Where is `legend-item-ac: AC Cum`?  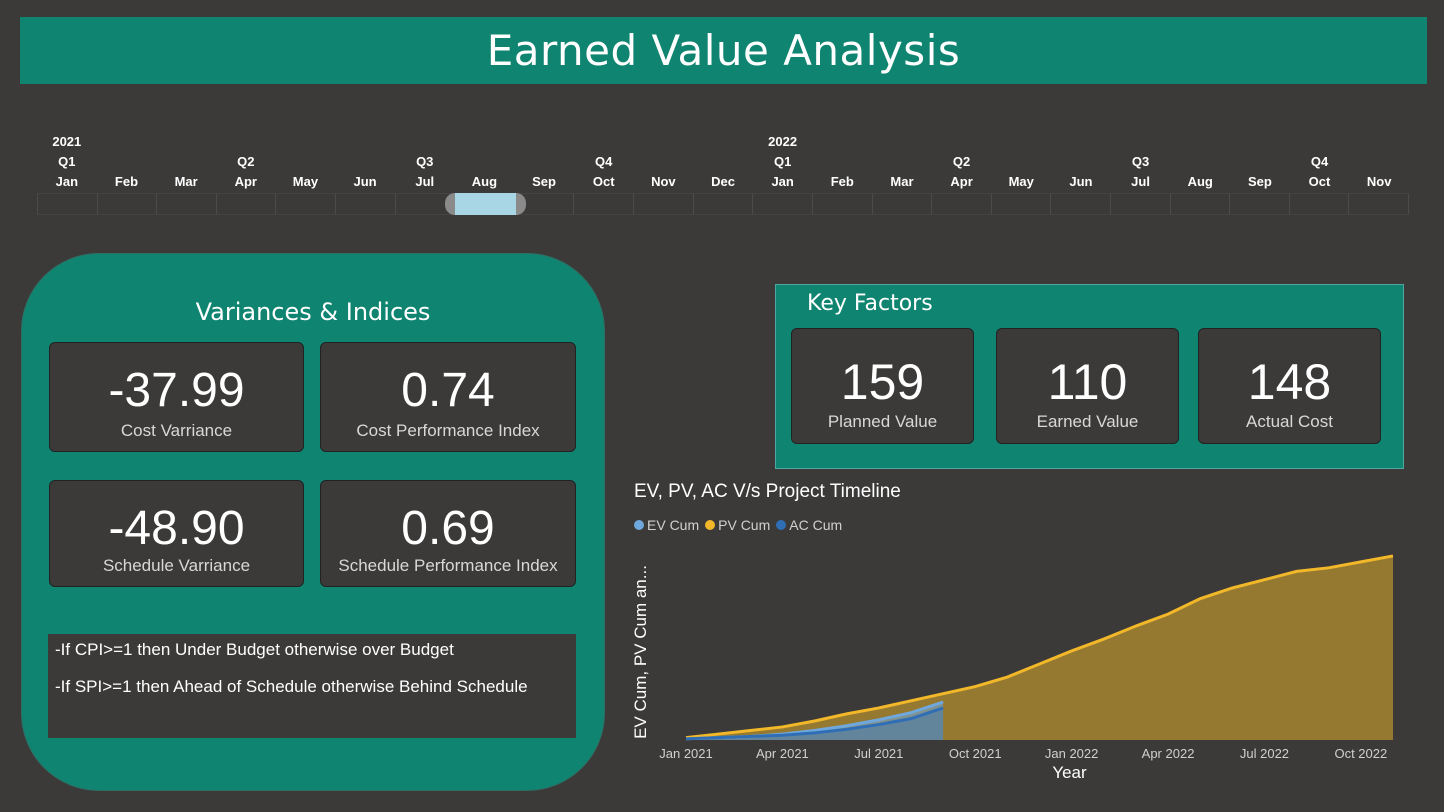
legend-item-ac: AC Cum is located at coordinates (809, 525).